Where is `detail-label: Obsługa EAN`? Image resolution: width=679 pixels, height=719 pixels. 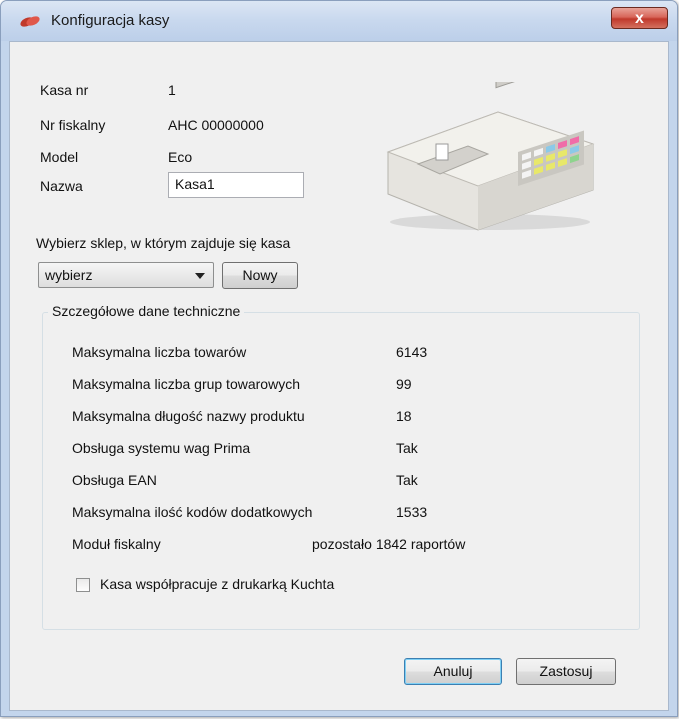 detail-label: Obsługa EAN is located at coordinates (114, 480).